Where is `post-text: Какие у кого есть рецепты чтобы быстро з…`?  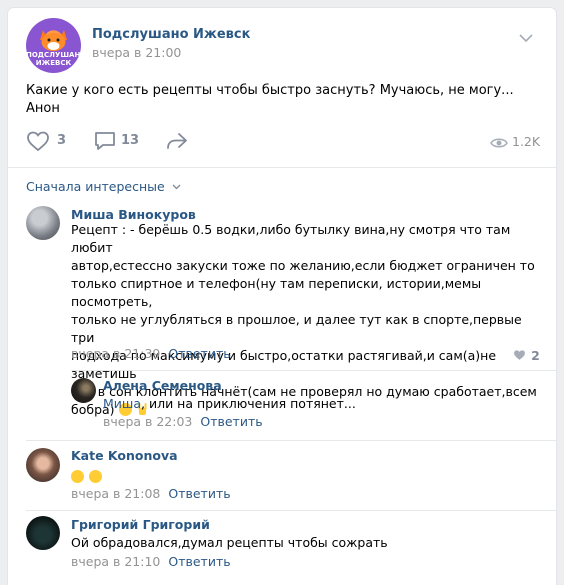 post-text: Какие у кого есть рецепты чтобы быстро з… is located at coordinates (270, 99).